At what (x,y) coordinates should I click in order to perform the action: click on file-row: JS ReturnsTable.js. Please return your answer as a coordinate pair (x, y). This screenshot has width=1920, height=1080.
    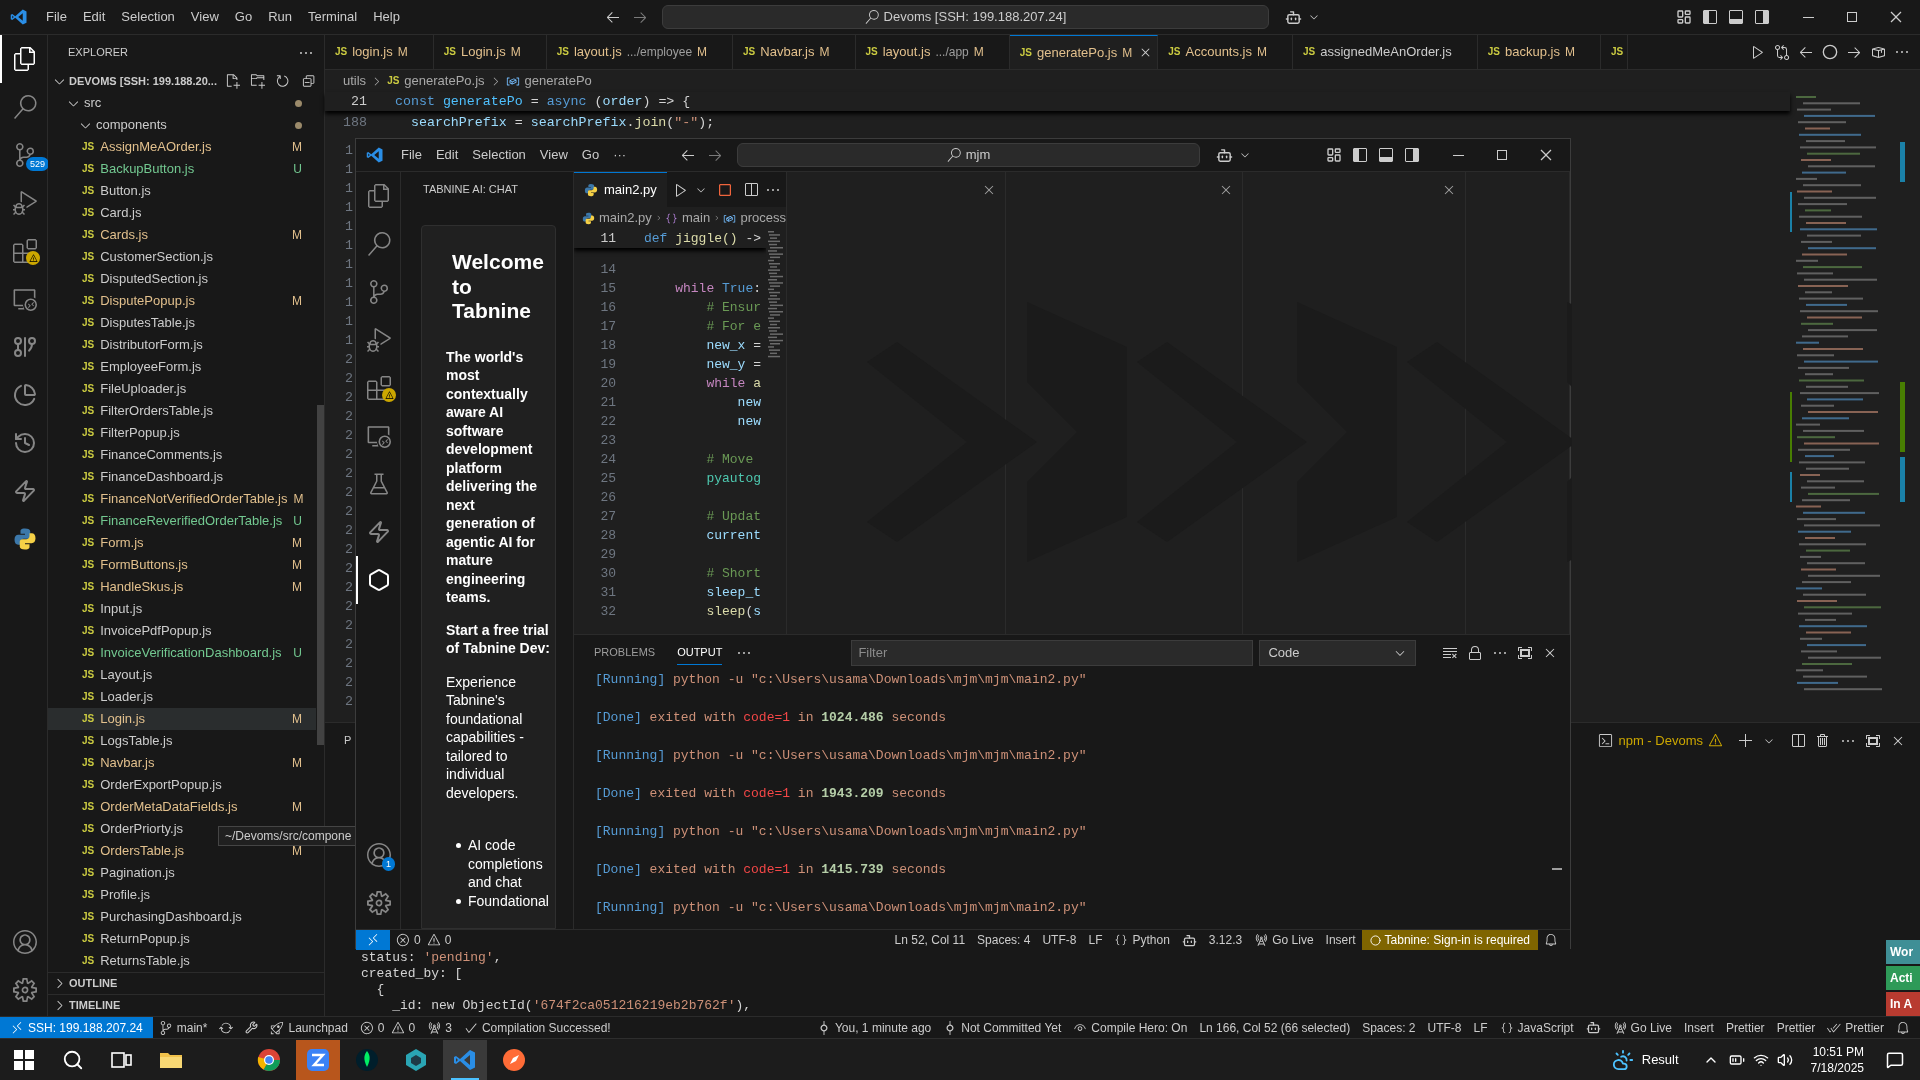
    Looking at the image, I should click on (182, 961).